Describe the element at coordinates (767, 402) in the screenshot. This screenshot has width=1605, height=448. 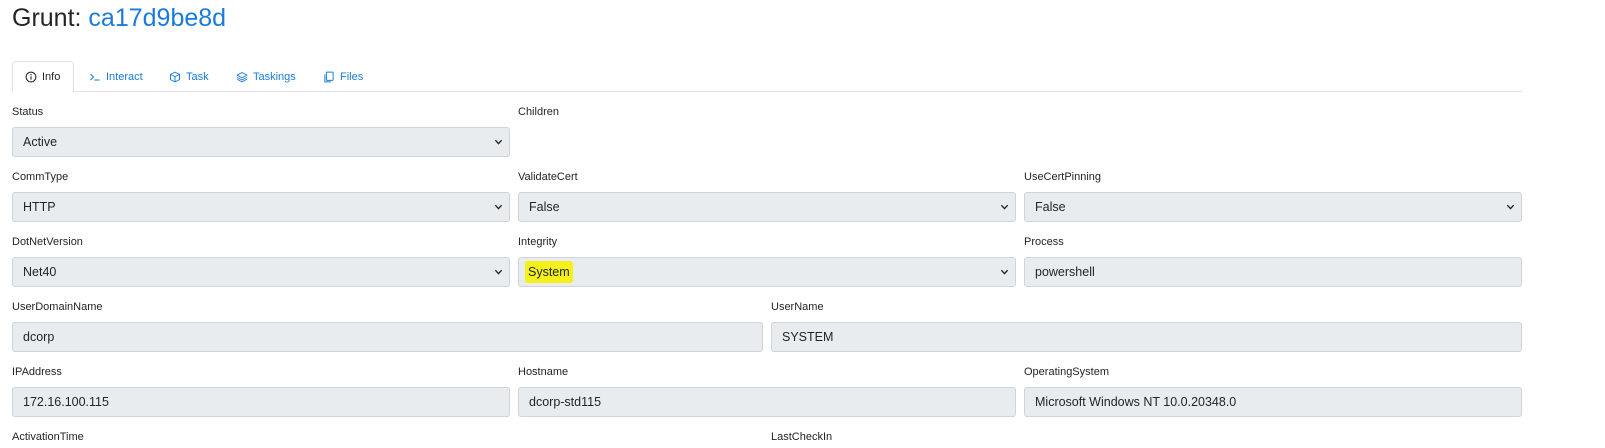
I see `hostname-field: dcorp-std115` at that location.